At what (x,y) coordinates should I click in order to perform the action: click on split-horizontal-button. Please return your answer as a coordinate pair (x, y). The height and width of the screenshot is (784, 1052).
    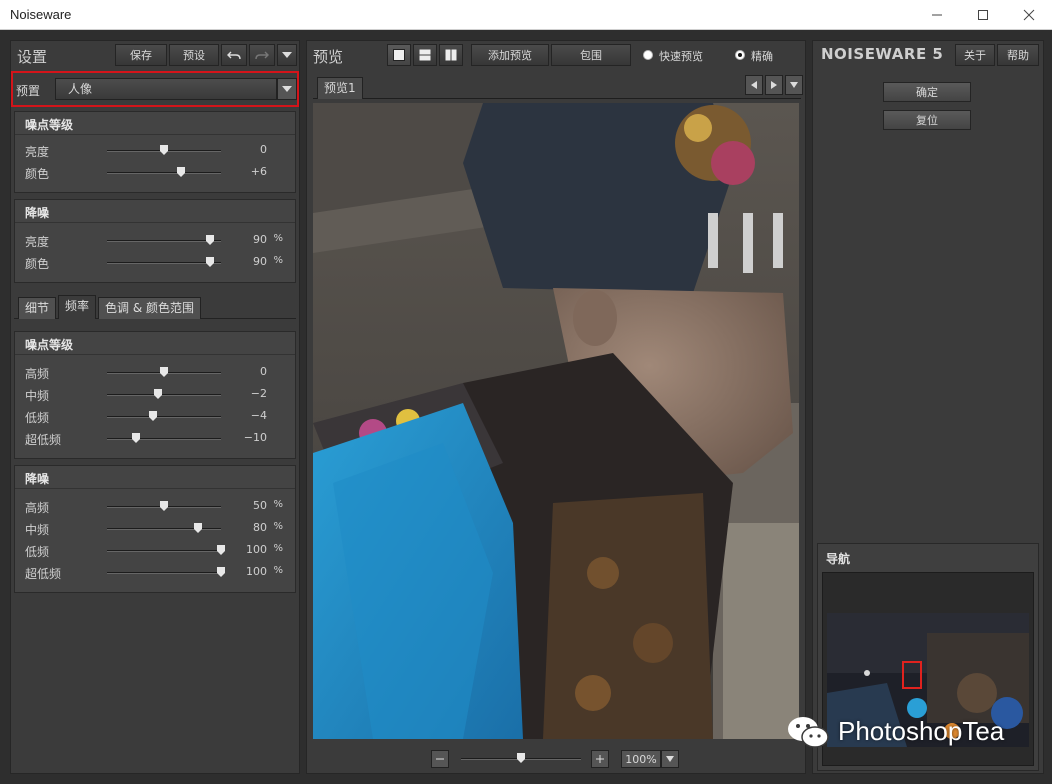
    Looking at the image, I should click on (425, 55).